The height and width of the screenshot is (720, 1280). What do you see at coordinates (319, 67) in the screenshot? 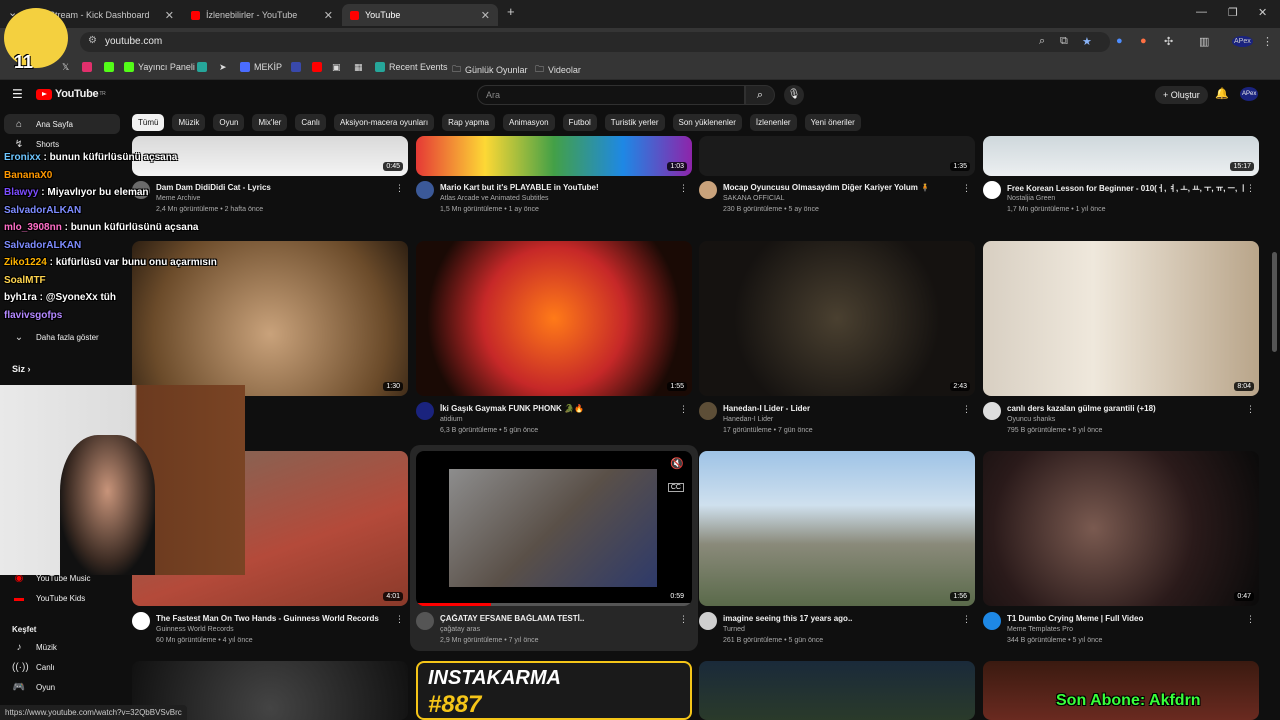
I see `bookmark-youtube-icon` at bounding box center [319, 67].